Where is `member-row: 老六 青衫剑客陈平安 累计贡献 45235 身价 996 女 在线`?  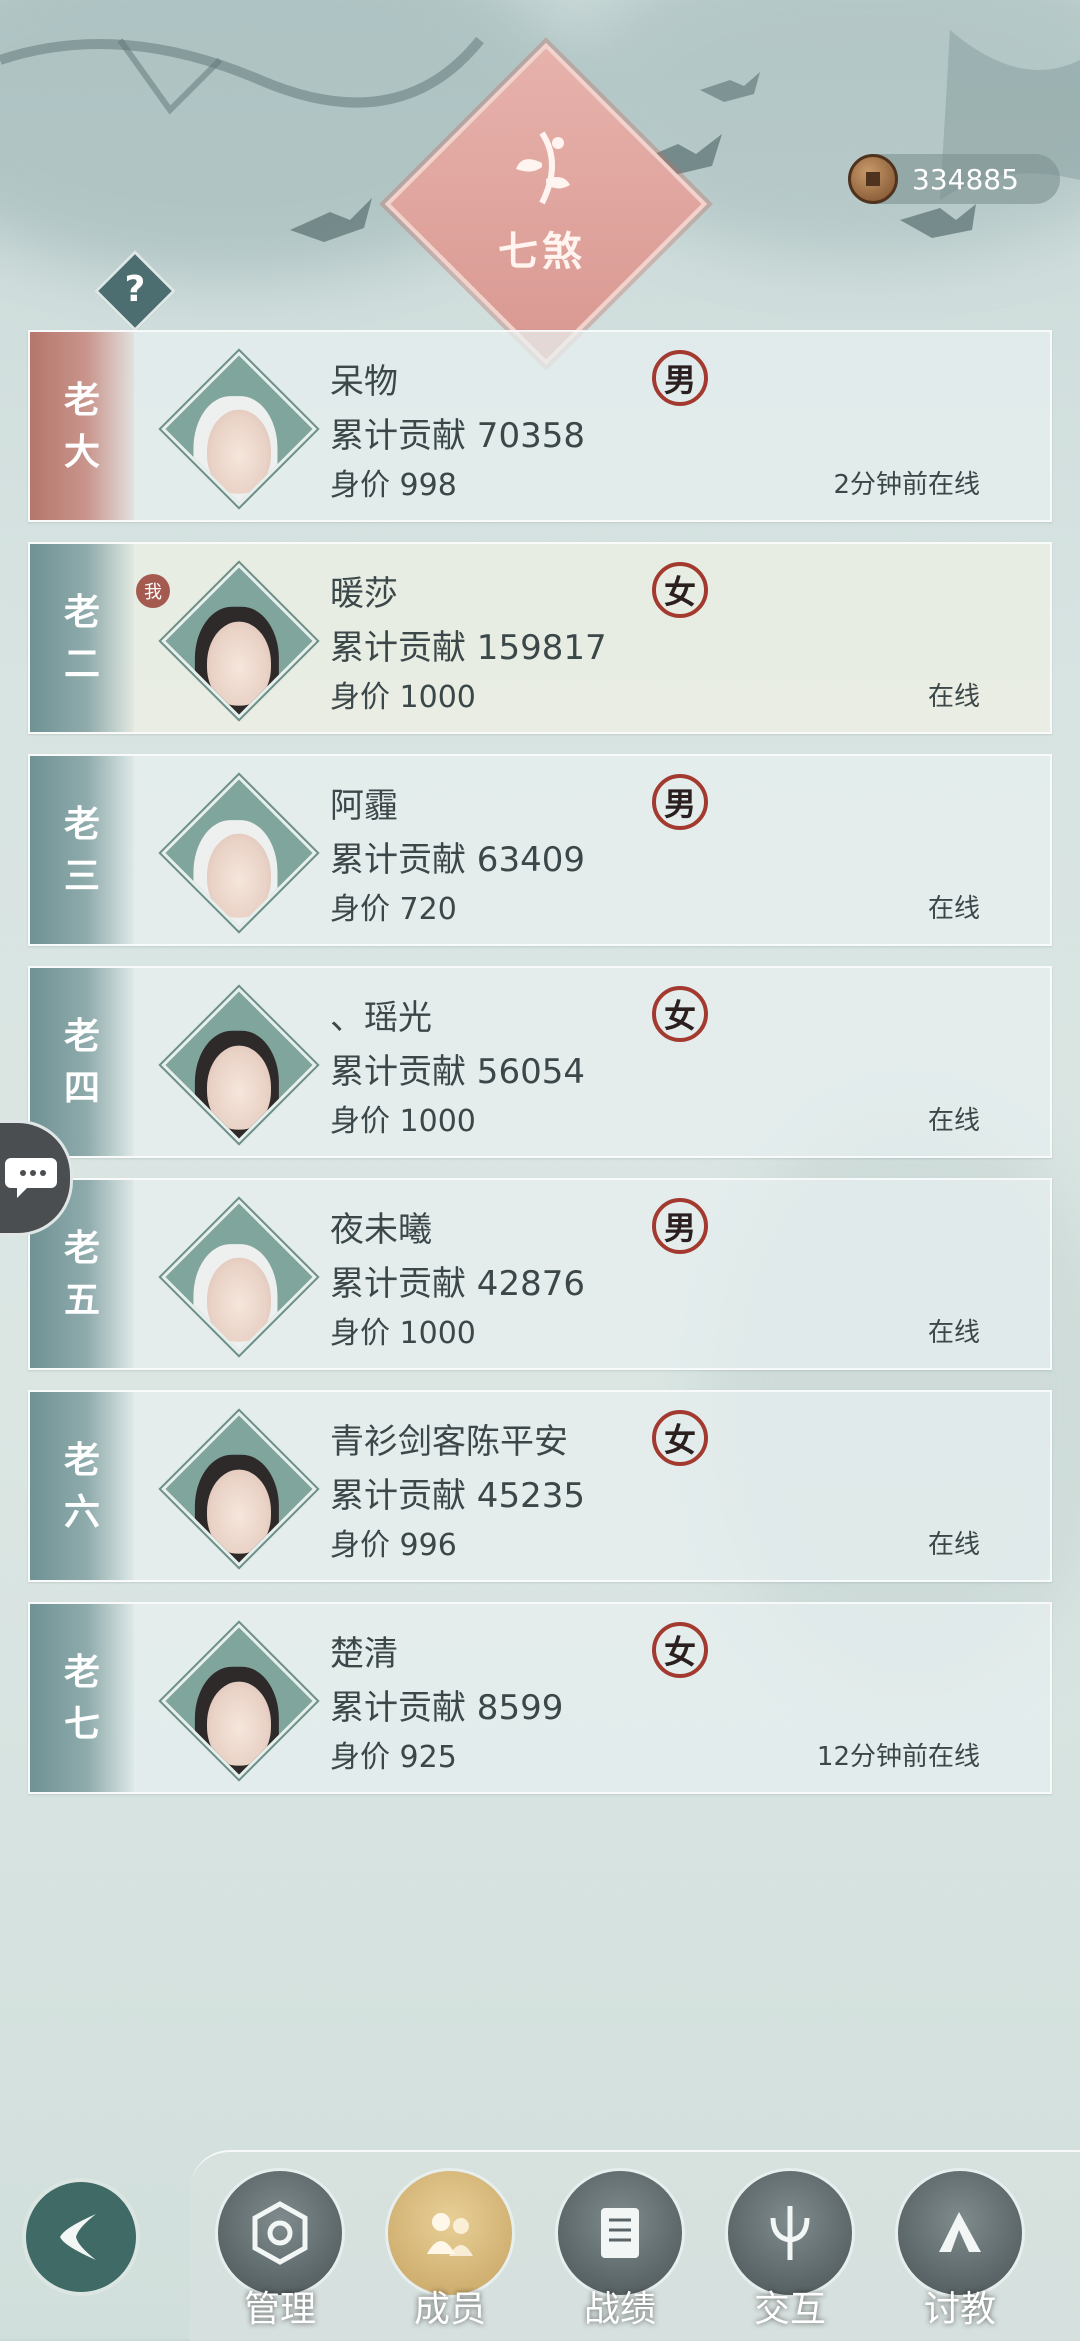
member-row: 老六 青衫剑客陈平安 累计贡献 45235 身价 996 女 在线 is located at coordinates (540, 1486).